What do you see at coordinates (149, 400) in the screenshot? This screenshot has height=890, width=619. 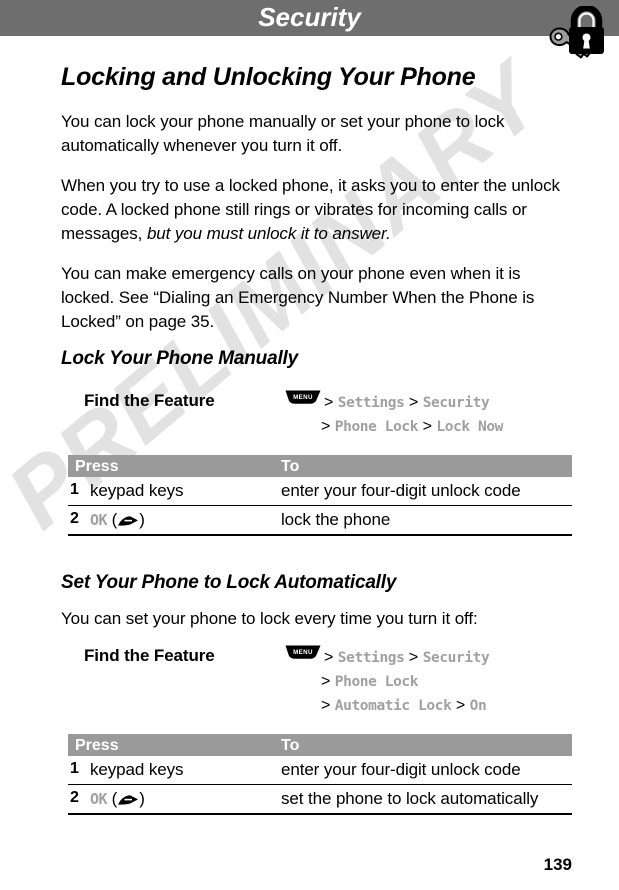 I see `find-the-feature-label-1: Find the Feature` at bounding box center [149, 400].